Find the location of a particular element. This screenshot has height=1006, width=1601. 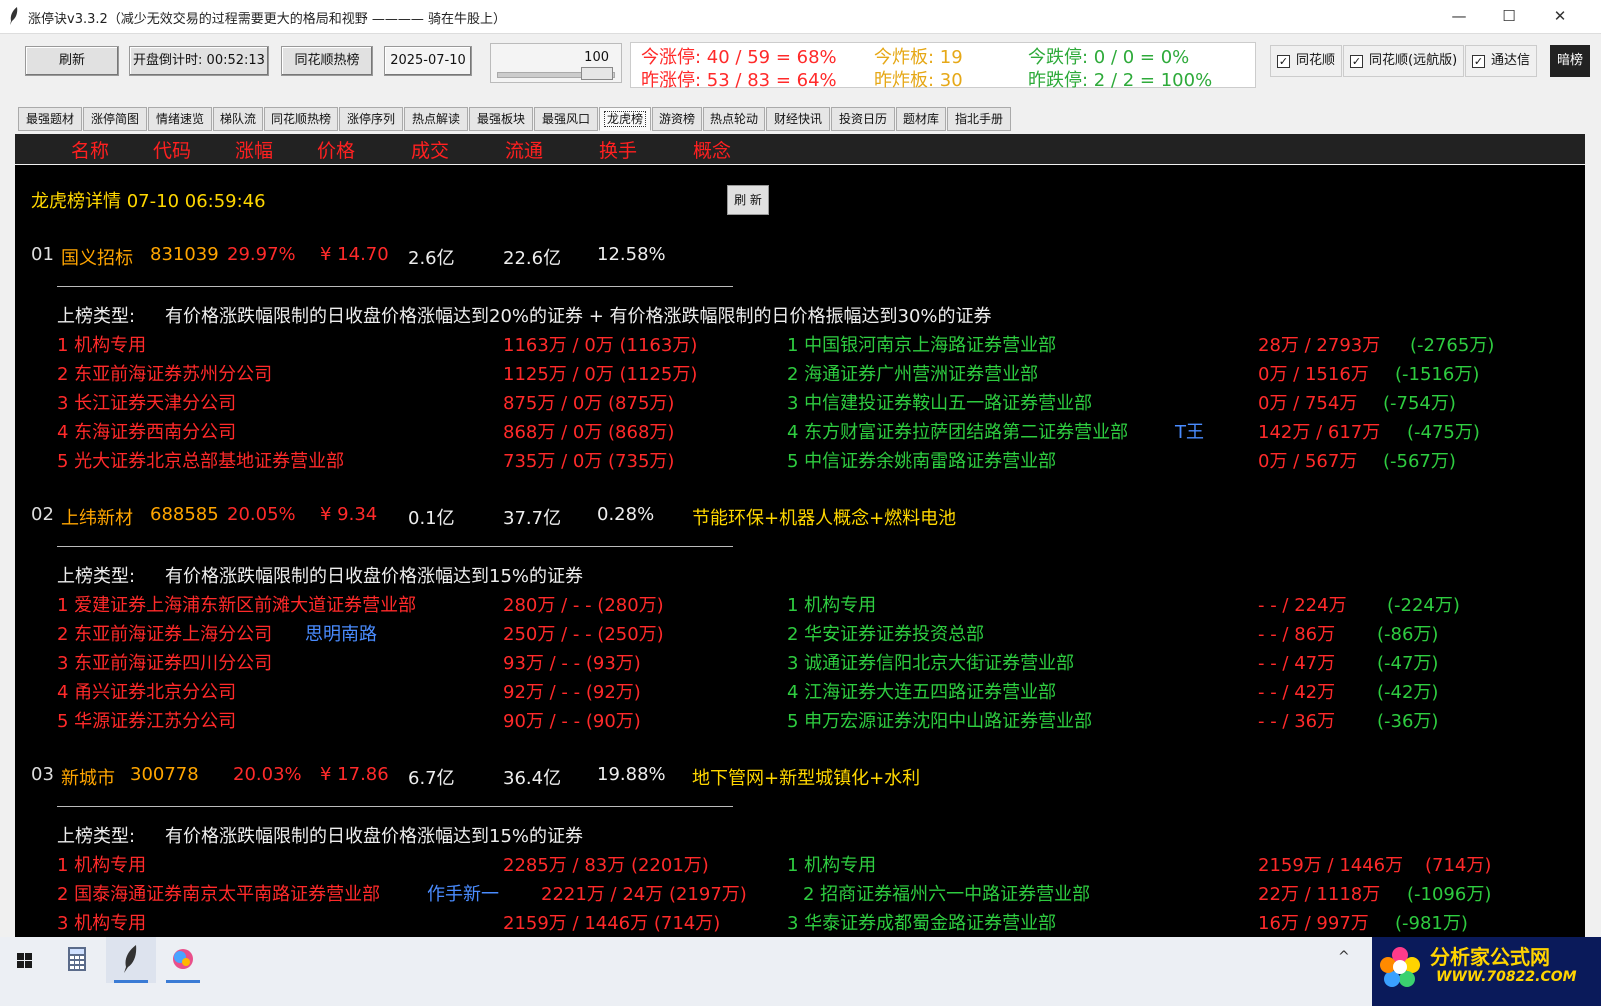

sell-net: (-1516万) is located at coordinates (1437, 374).